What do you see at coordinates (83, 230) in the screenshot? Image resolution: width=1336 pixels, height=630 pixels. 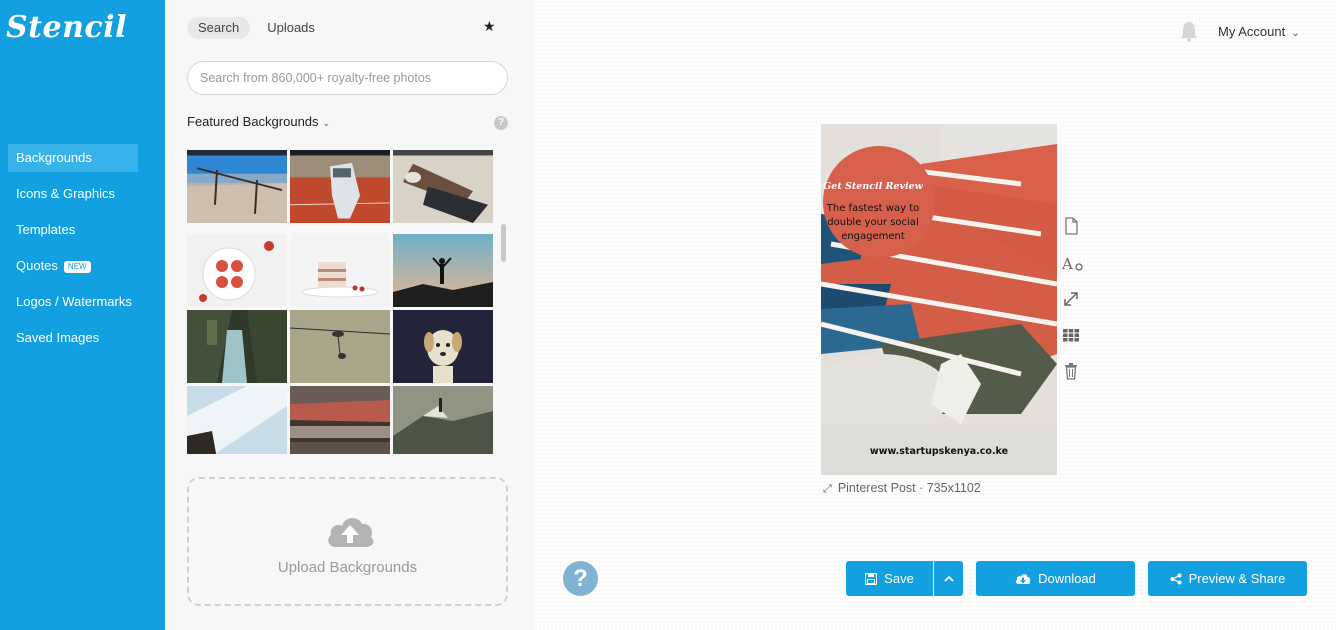 I see `sidebar-item-templates: Templates` at bounding box center [83, 230].